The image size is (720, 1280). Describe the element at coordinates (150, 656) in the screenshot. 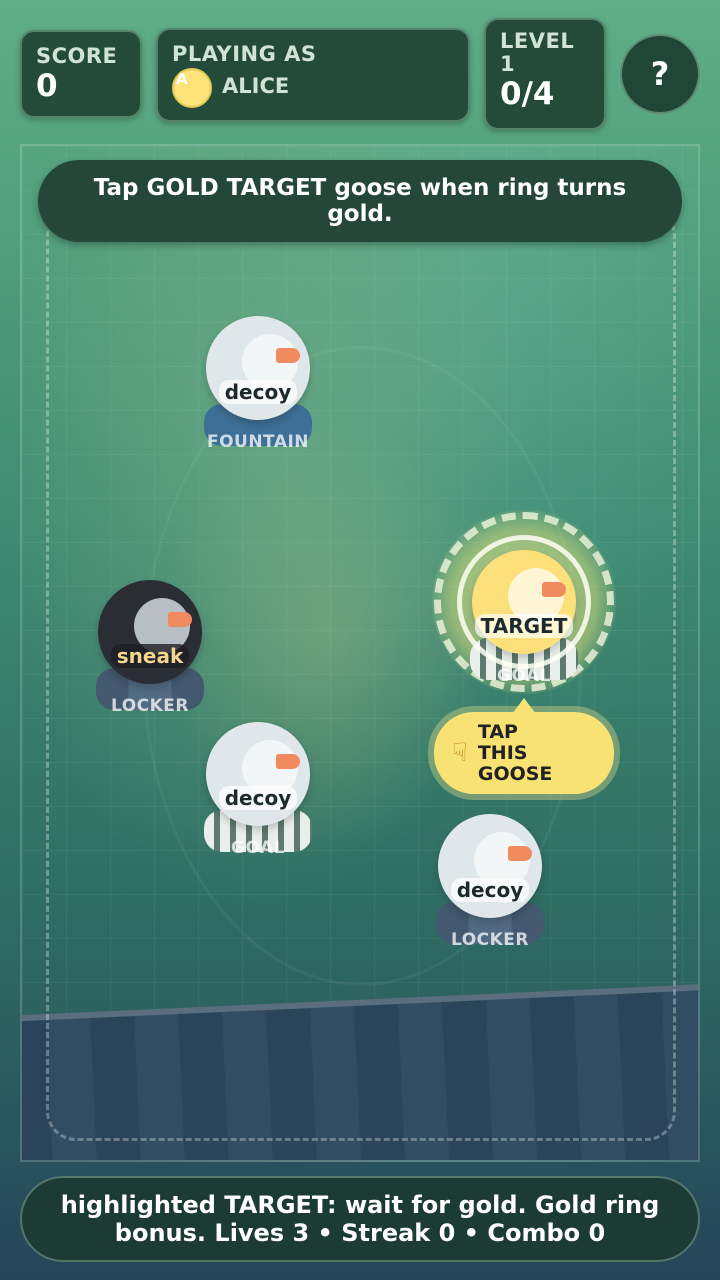

I see `goose-tag: sneak` at that location.